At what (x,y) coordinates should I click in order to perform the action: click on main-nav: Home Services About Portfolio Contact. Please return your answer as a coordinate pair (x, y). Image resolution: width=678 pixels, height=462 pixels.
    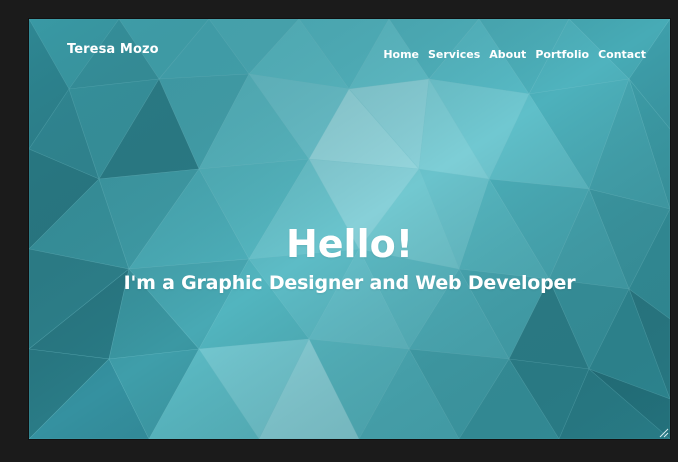
    Looking at the image, I should click on (514, 52).